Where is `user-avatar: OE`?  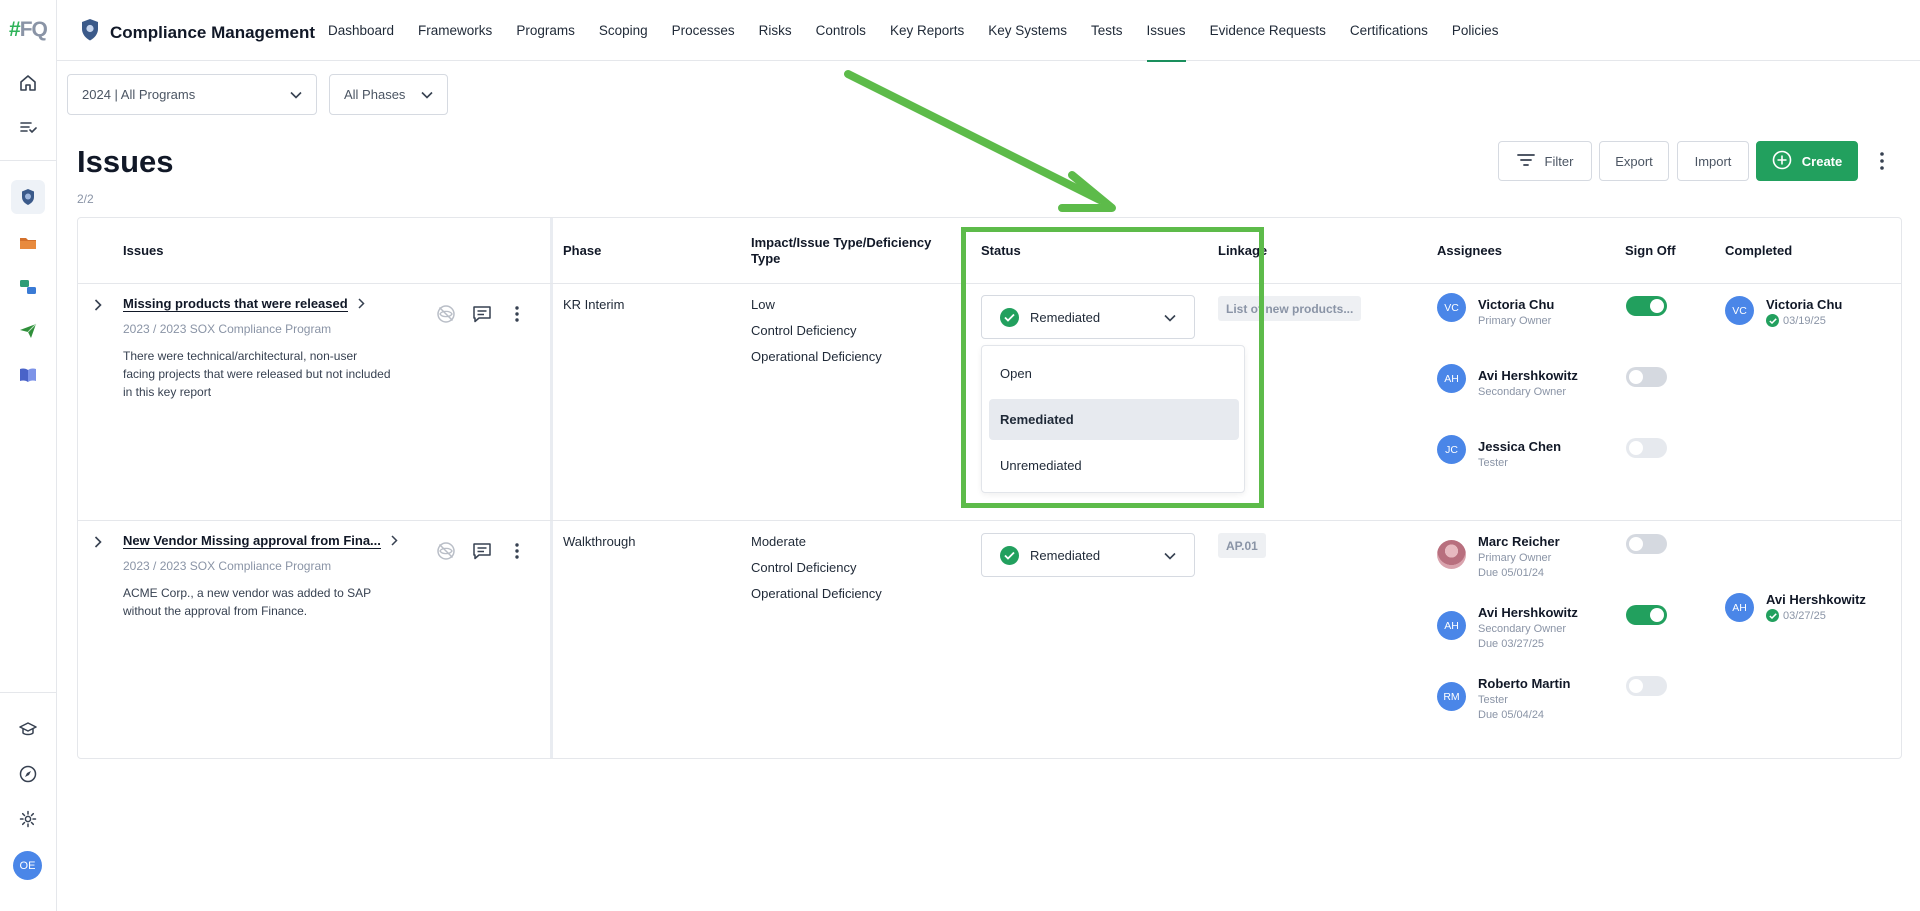 user-avatar: OE is located at coordinates (27, 865).